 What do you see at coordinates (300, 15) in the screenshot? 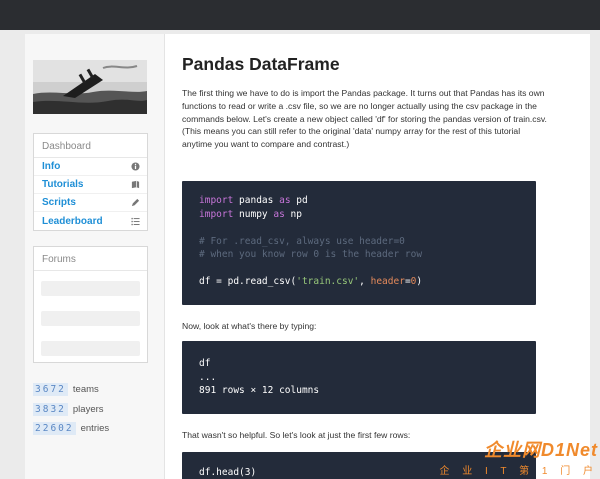
I see `top-bar` at bounding box center [300, 15].